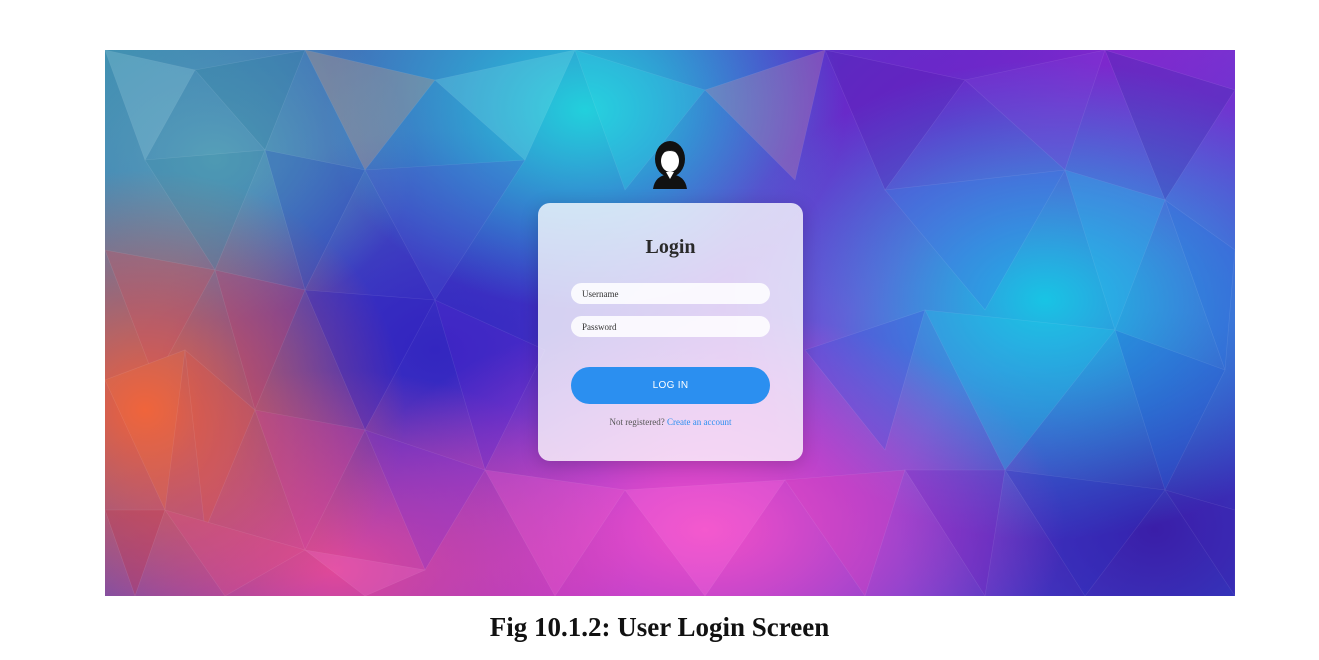  Describe the element at coordinates (659, 627) in the screenshot. I see `figure-caption: Fig 10.1.2: User Login Screen` at that location.